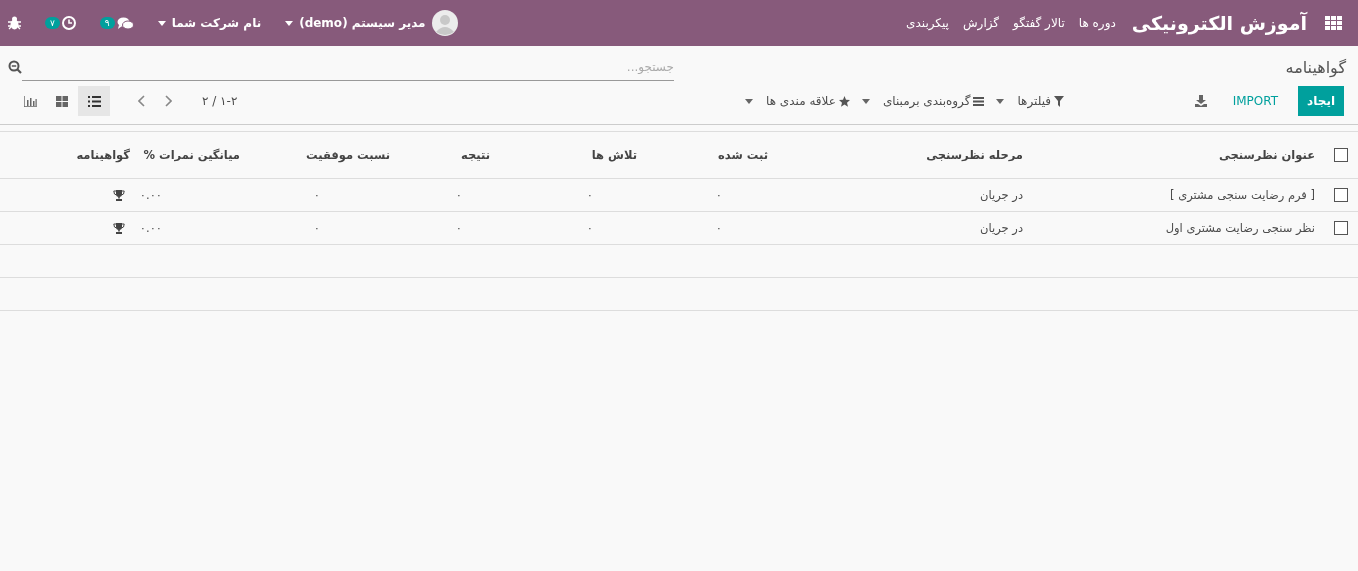 Image resolution: width=1358 pixels, height=571 pixels. Describe the element at coordinates (30, 101) in the screenshot. I see `bar-chart-icon` at that location.